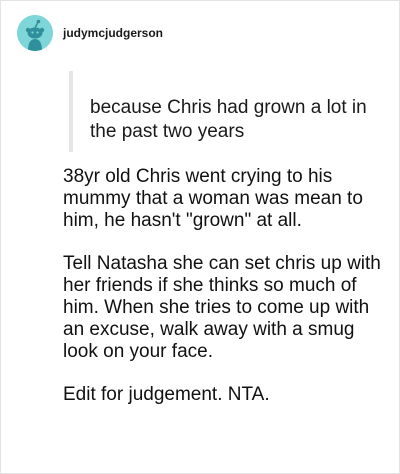 The image size is (400, 474). I want to click on avatar, so click(35, 33).